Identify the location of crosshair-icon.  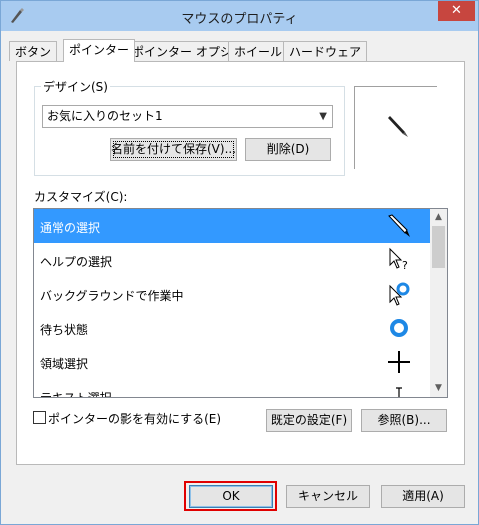
(399, 362).